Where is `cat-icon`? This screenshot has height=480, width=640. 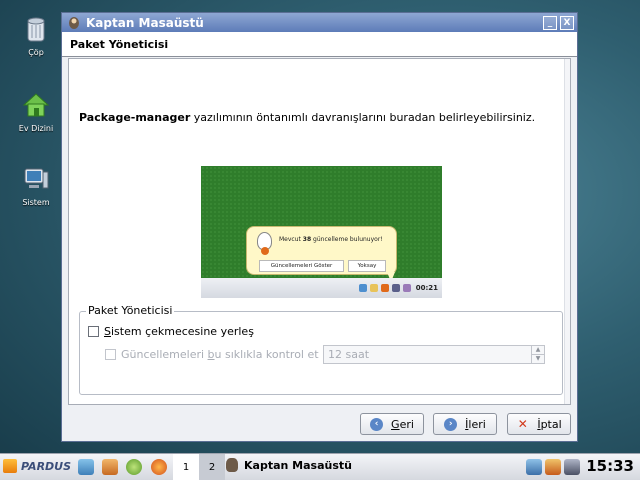 cat-icon is located at coordinates (264, 243).